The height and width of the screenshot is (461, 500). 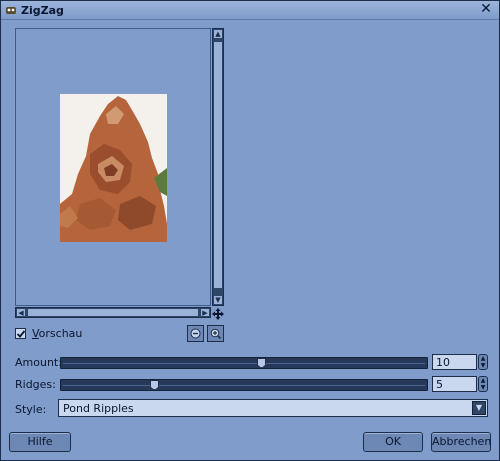 I want to click on ridges-label: Ridges:, so click(x=35, y=384).